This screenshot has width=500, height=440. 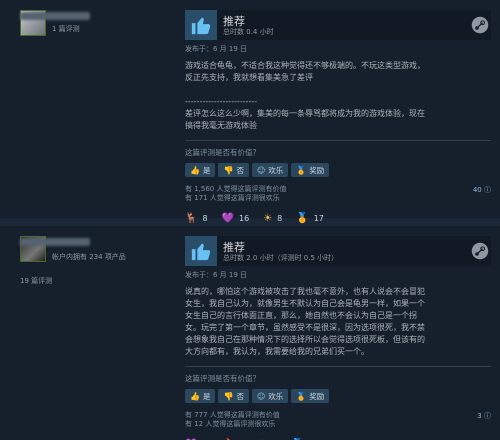 What do you see at coordinates (305, 65) in the screenshot?
I see `review-line: 游戏适合龟龟，不适合我这种觉得还不够极端的。不玩这类型游戏，` at bounding box center [305, 65].